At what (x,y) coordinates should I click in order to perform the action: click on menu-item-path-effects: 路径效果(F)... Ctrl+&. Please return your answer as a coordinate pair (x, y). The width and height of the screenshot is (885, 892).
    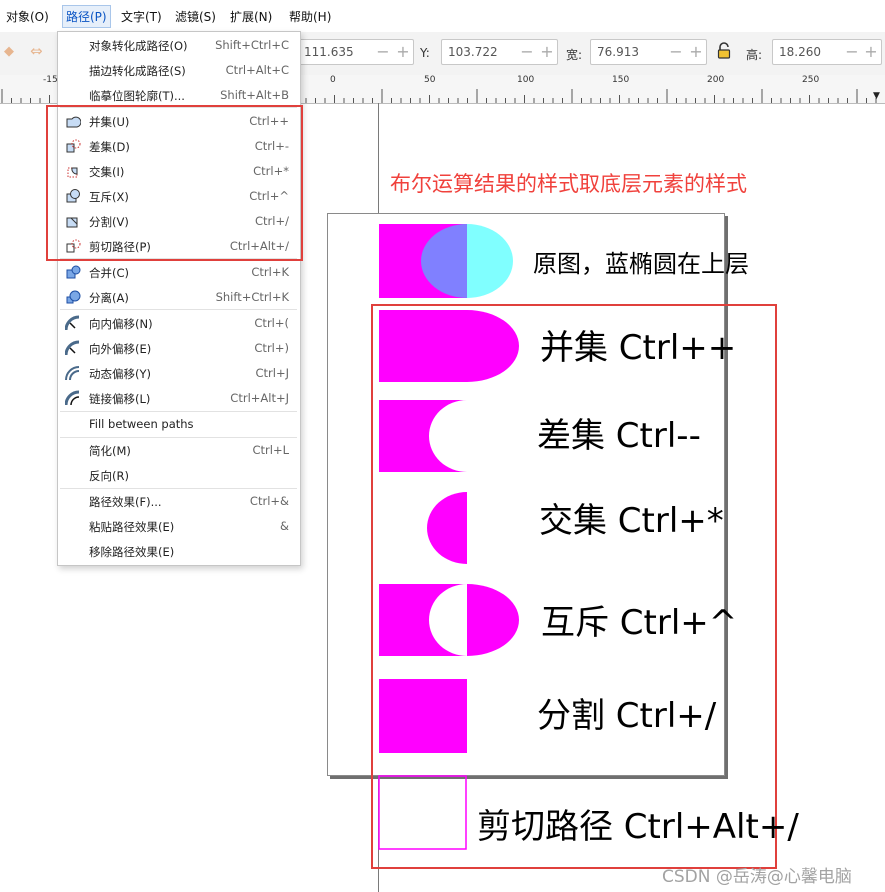
    Looking at the image, I should click on (178, 501).